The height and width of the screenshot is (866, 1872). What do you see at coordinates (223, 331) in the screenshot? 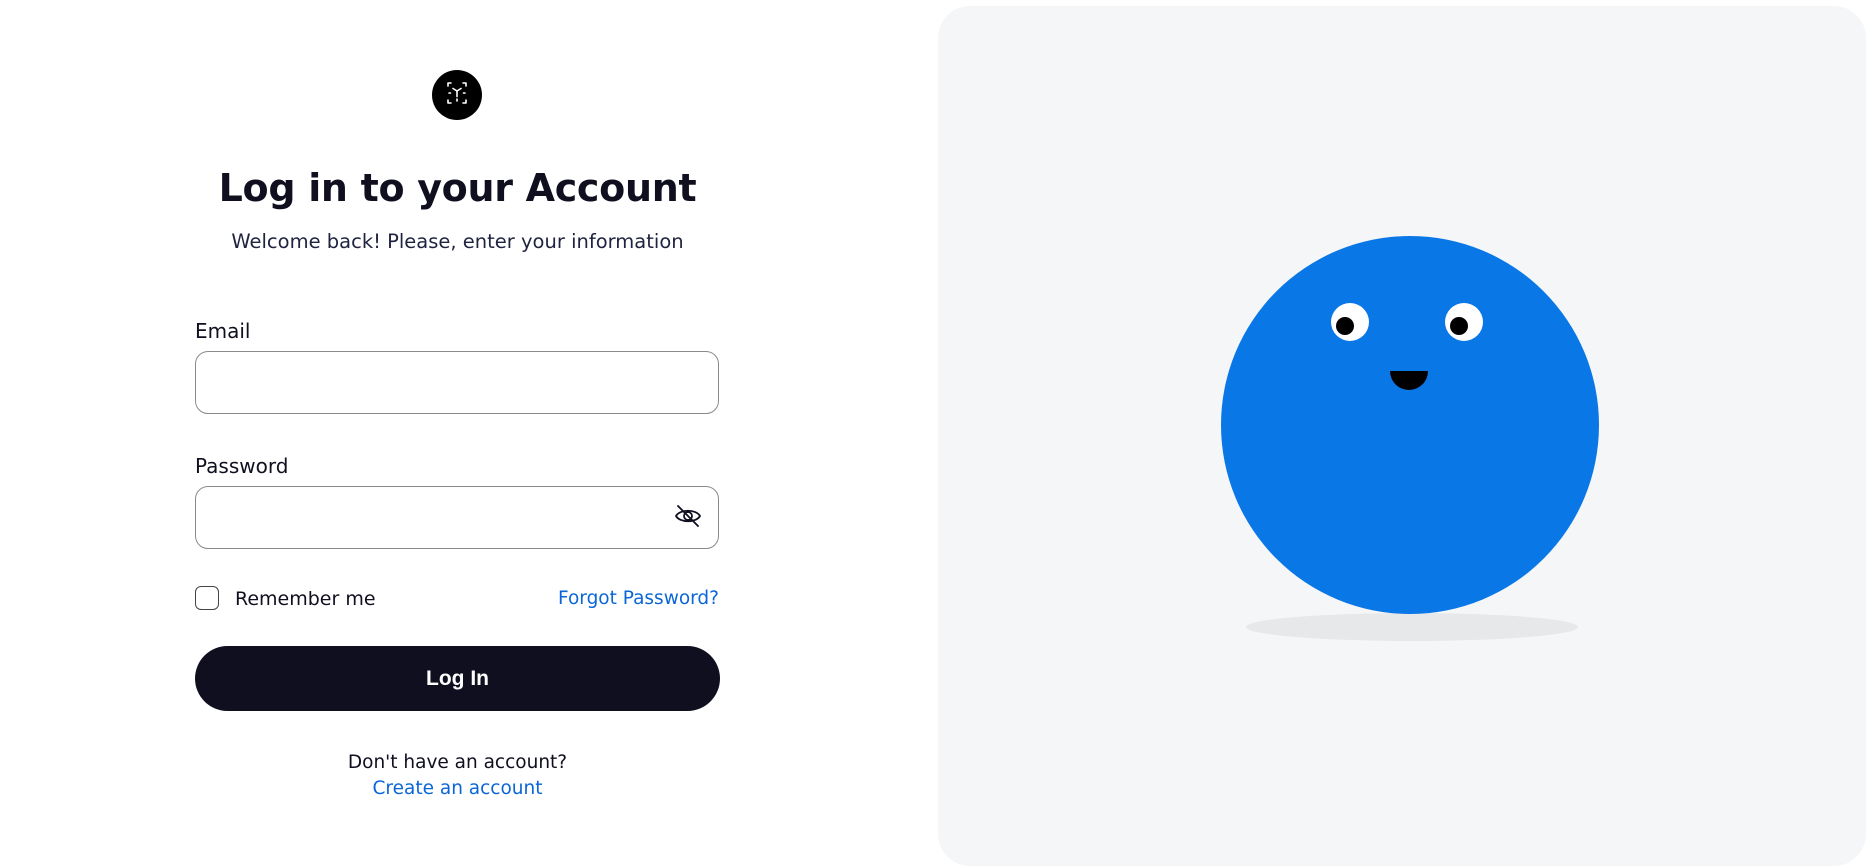
I see `email-label: Email` at bounding box center [223, 331].